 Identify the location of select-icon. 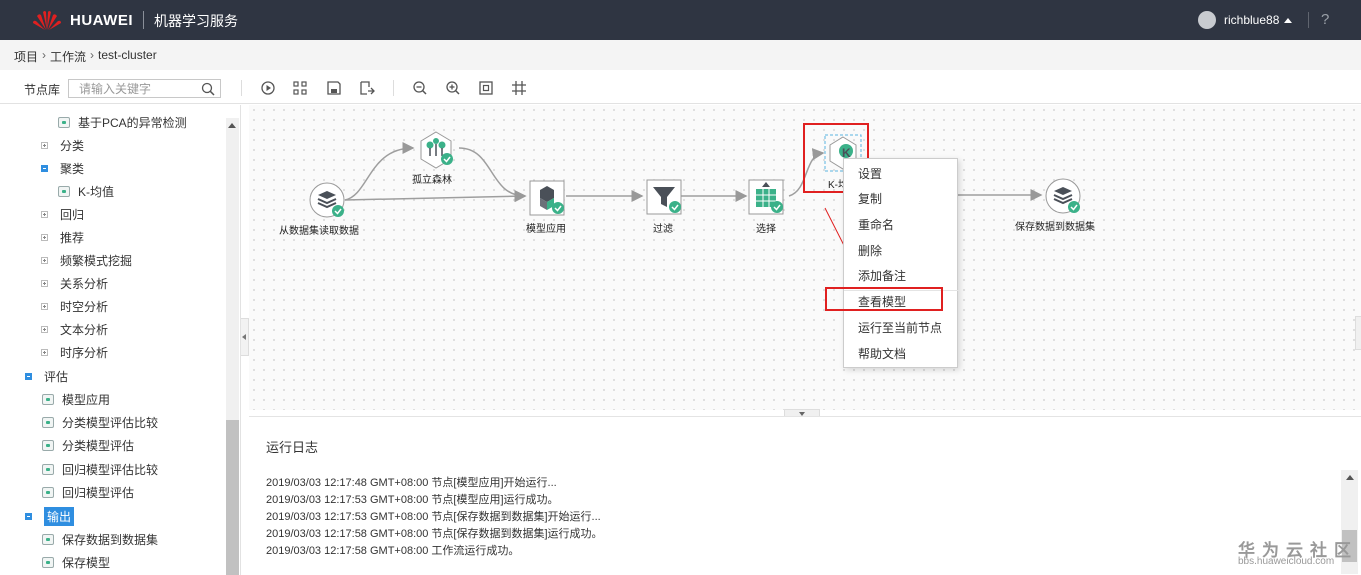
(766, 197).